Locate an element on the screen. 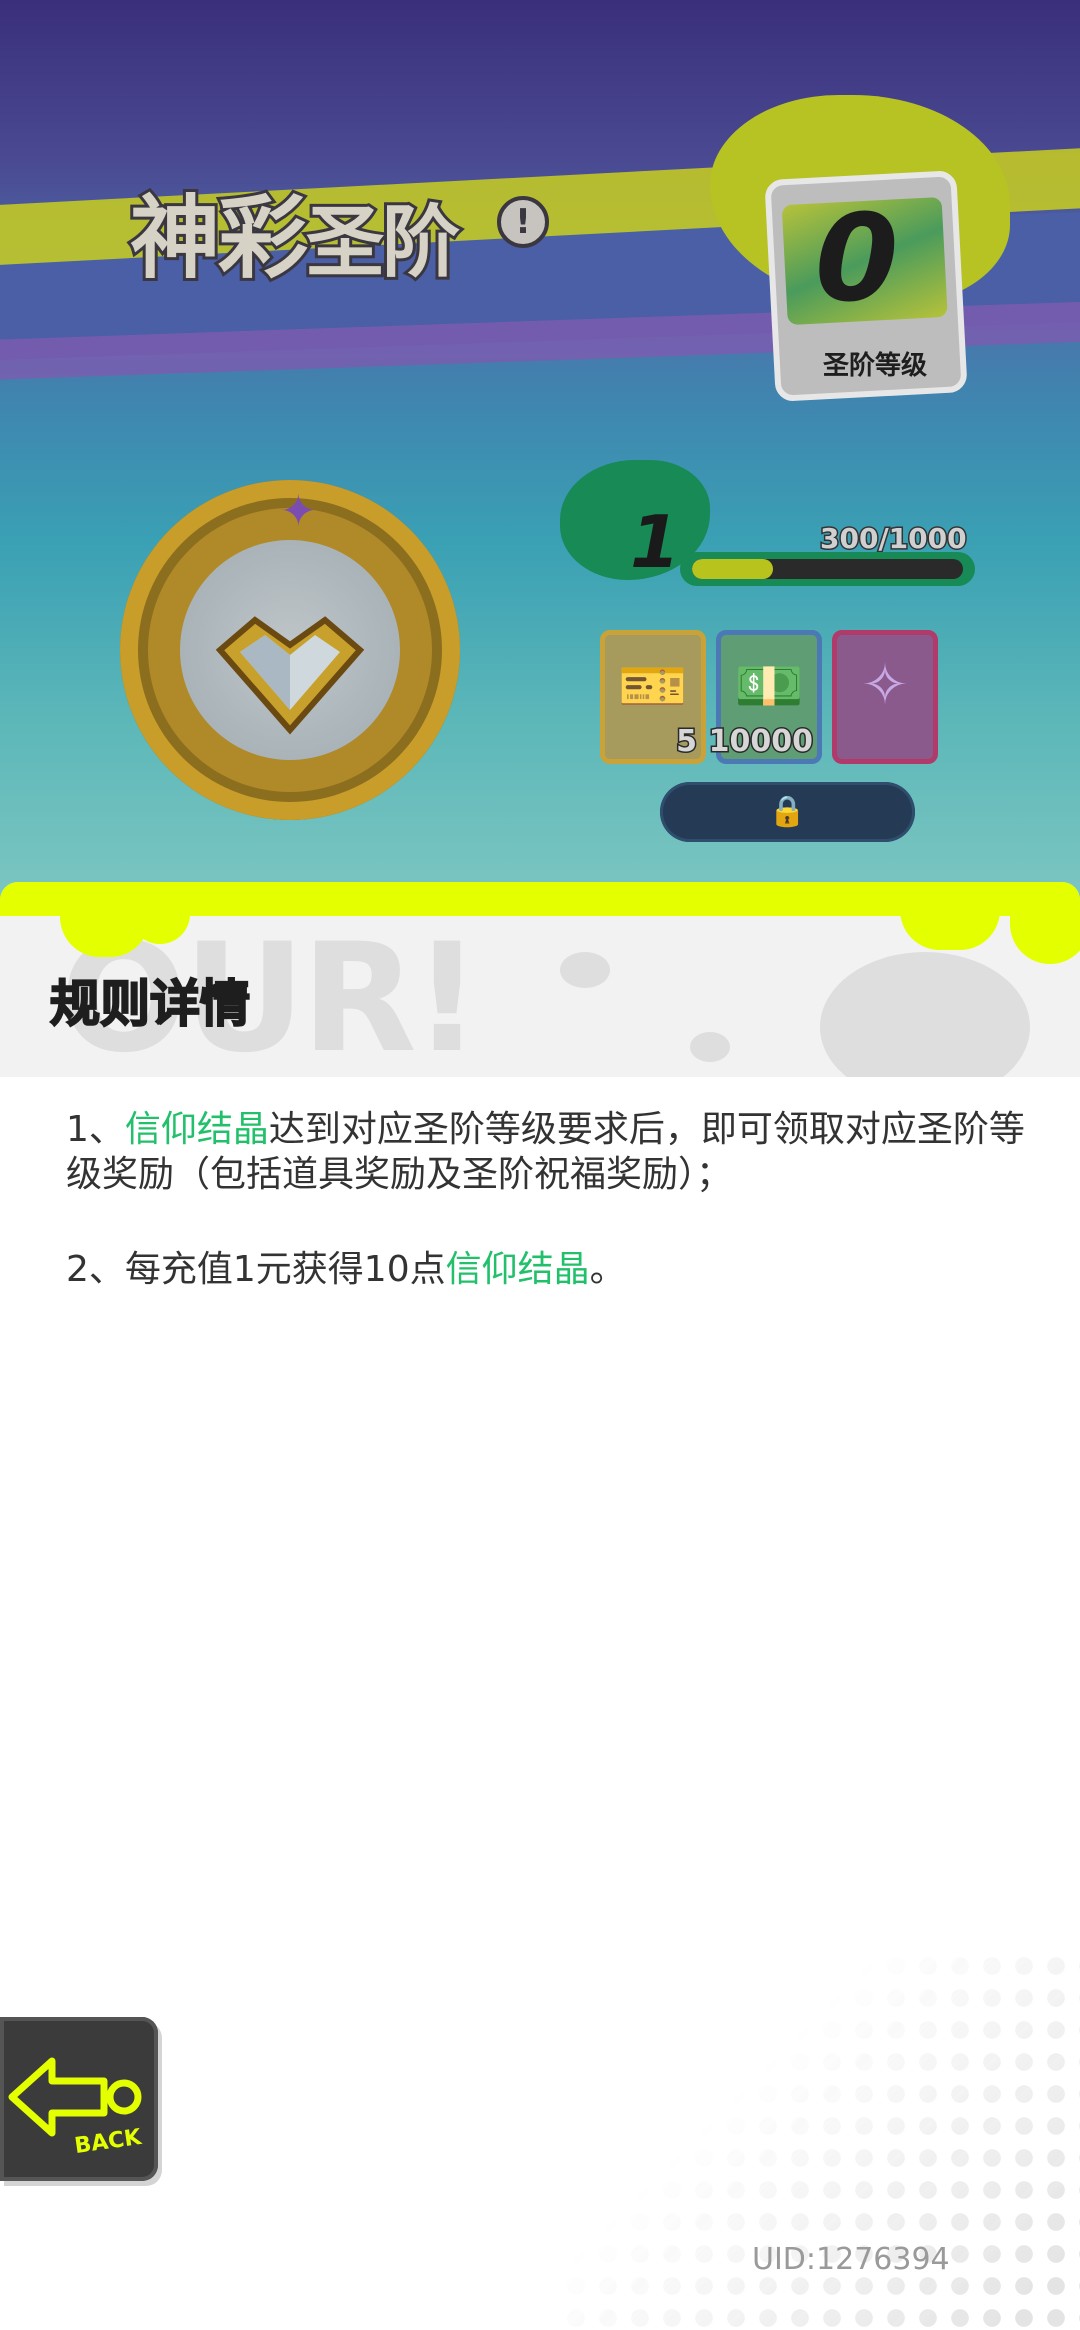 The image size is (1080, 2330). reward-item: 💵 10000 is located at coordinates (764, 697).